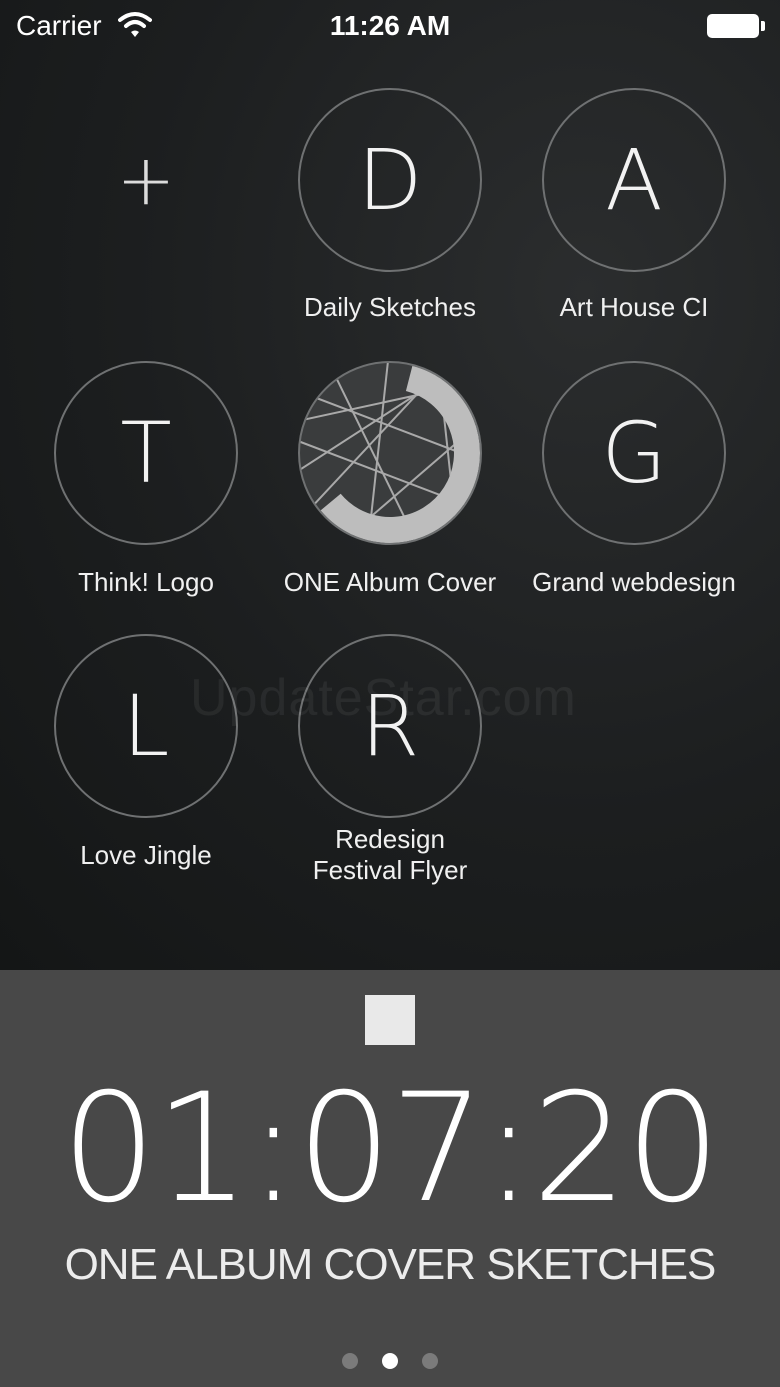 The width and height of the screenshot is (780, 1387). I want to click on status-bar: Carrier 11:26 AM, so click(390, 28).